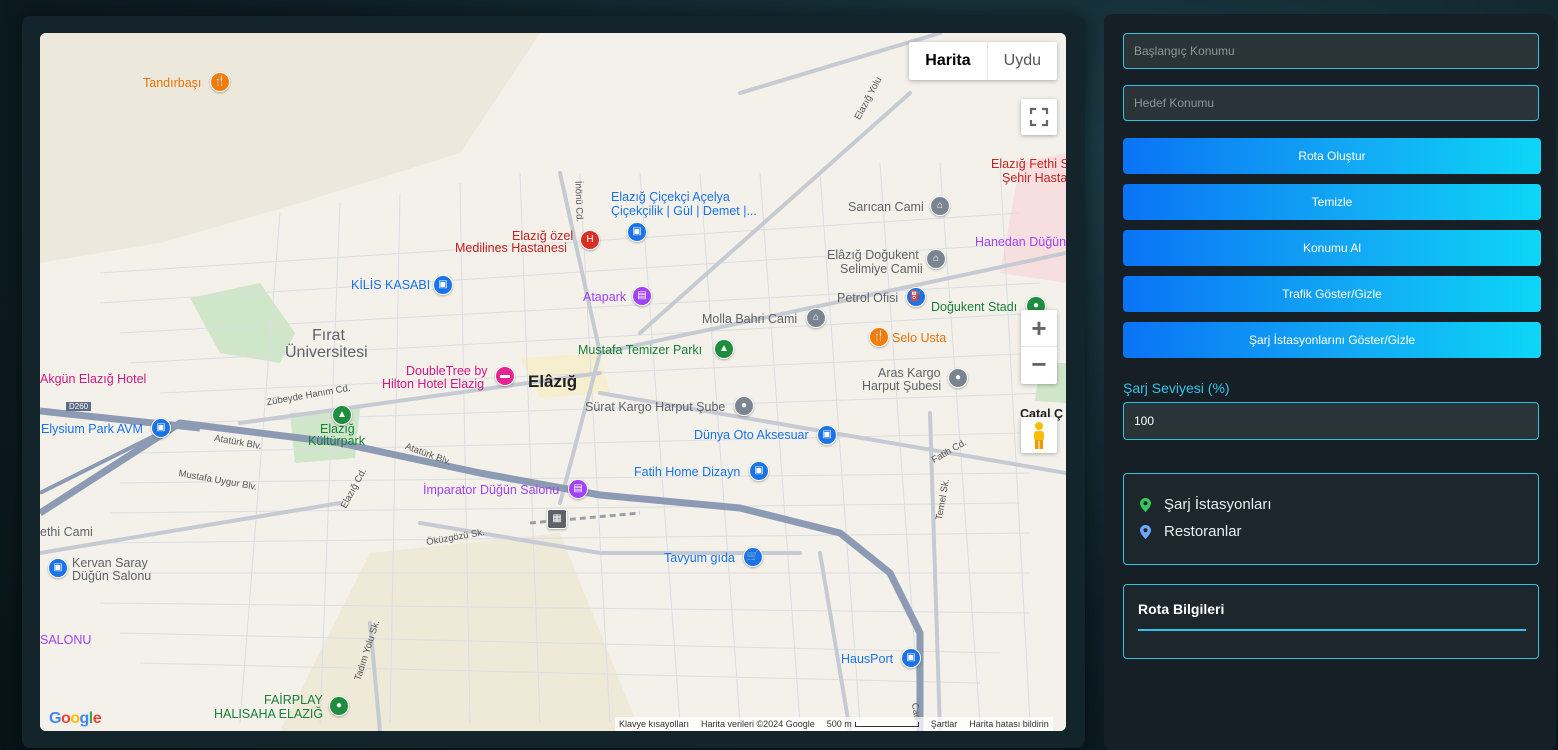 This screenshot has height=750, width=1558. Describe the element at coordinates (339, 706) in the screenshot. I see `sports-field-icon: ●` at that location.